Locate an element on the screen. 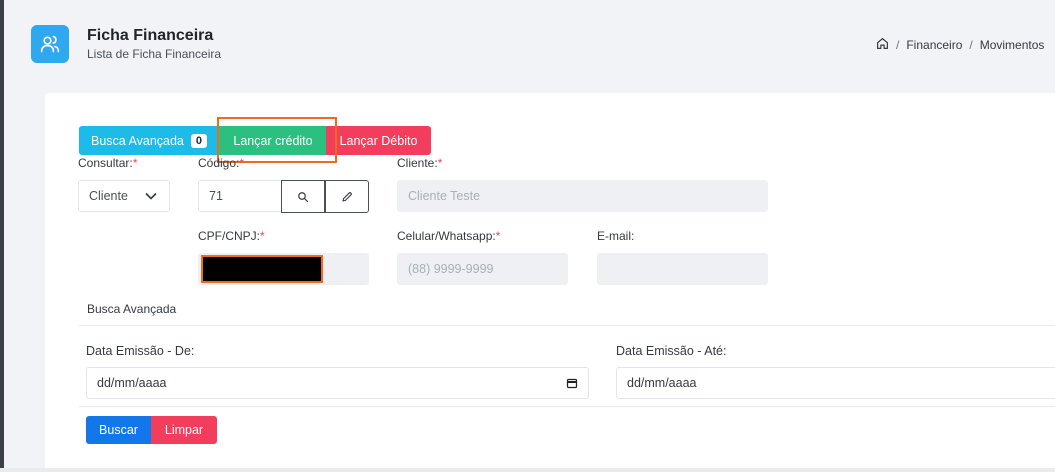 The height and width of the screenshot is (472, 1055). consultar-label-text: Consultar: is located at coordinates (105, 163).